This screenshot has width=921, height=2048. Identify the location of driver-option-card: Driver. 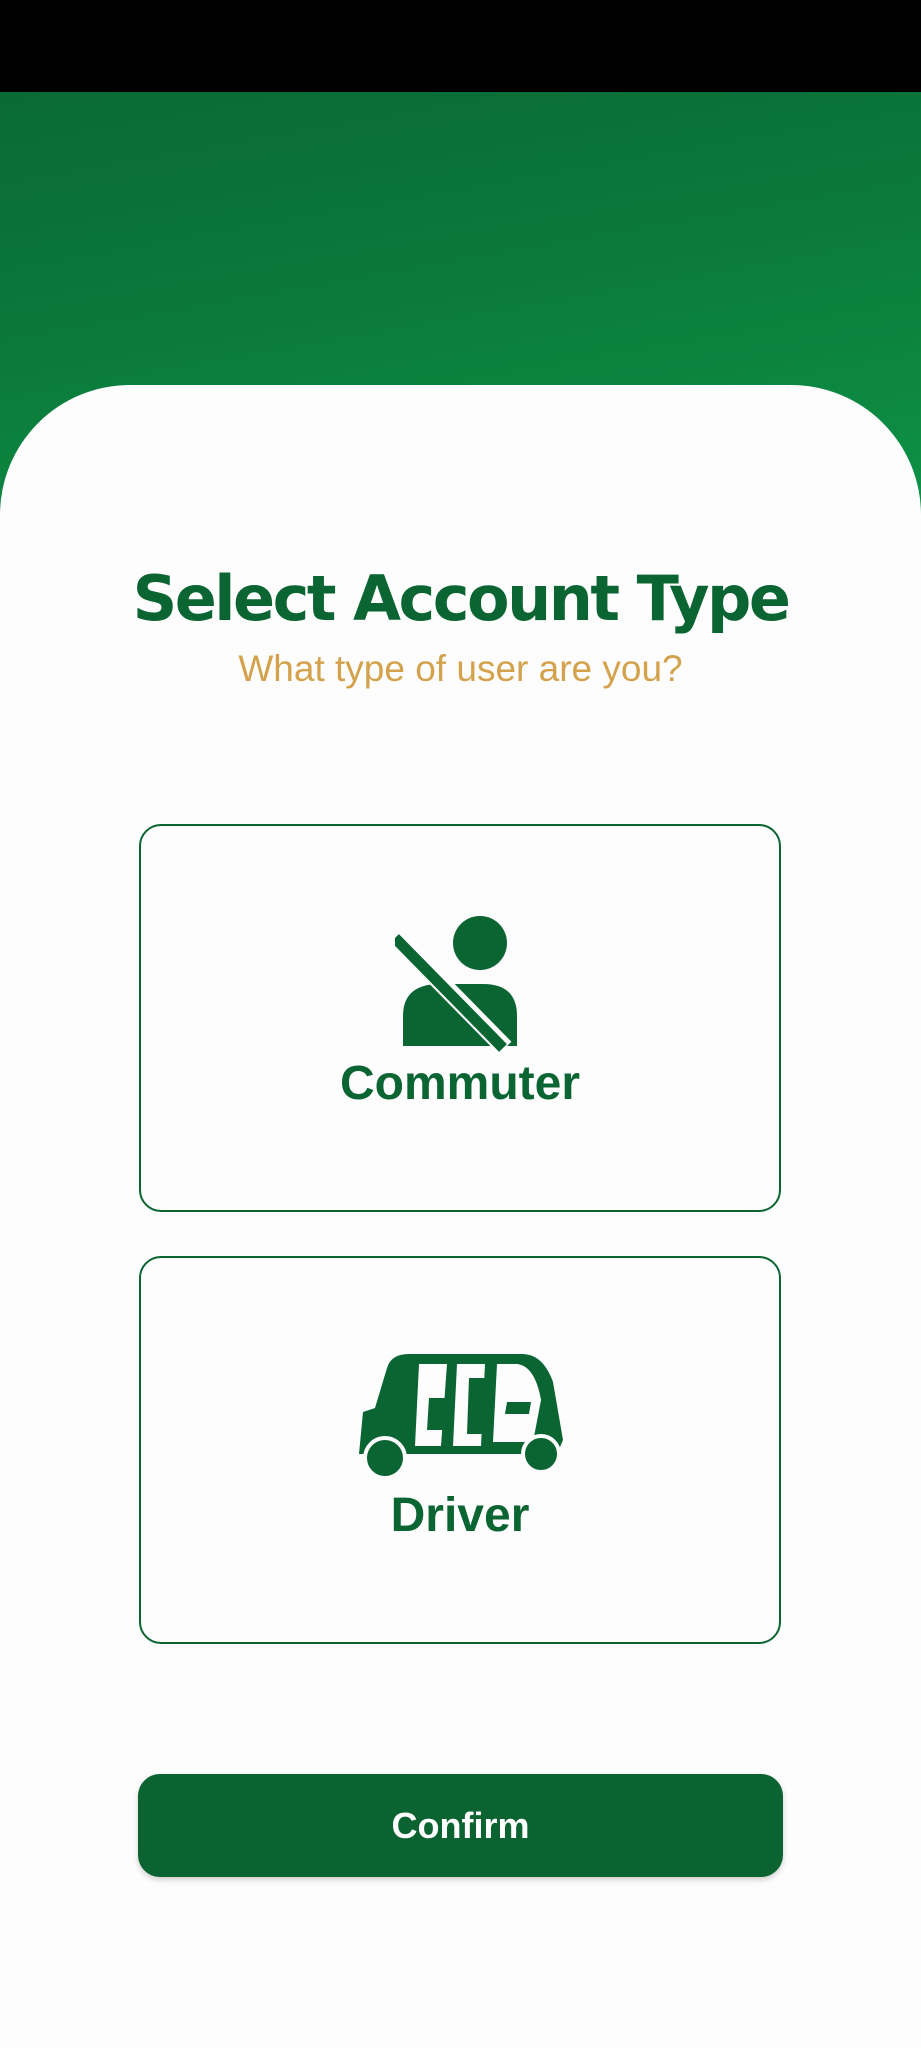
(460, 1450).